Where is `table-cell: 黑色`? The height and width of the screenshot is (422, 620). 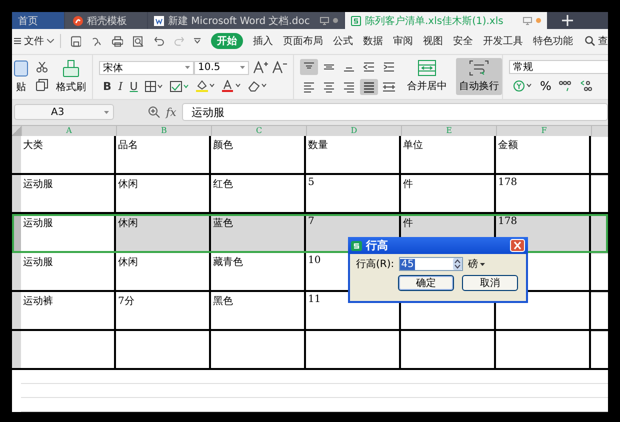 table-cell: 黑色 is located at coordinates (258, 310).